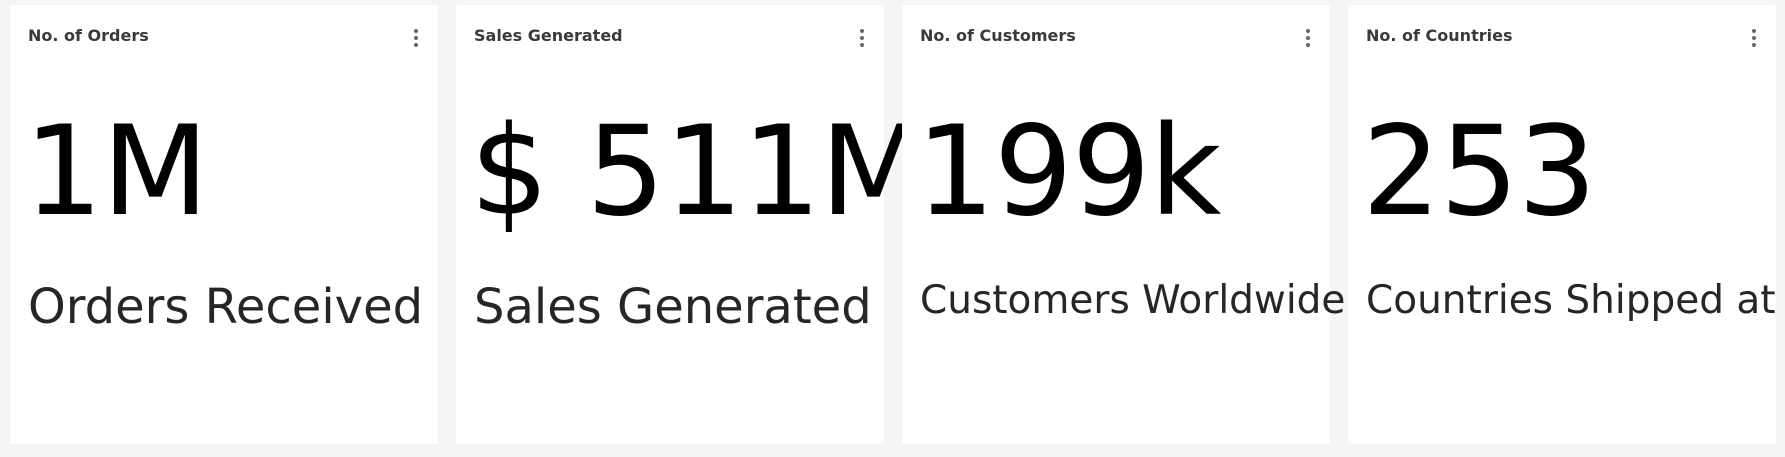 The image size is (1785, 457). Describe the element at coordinates (88, 35) in the screenshot. I see `card-title: No. of Orders` at that location.